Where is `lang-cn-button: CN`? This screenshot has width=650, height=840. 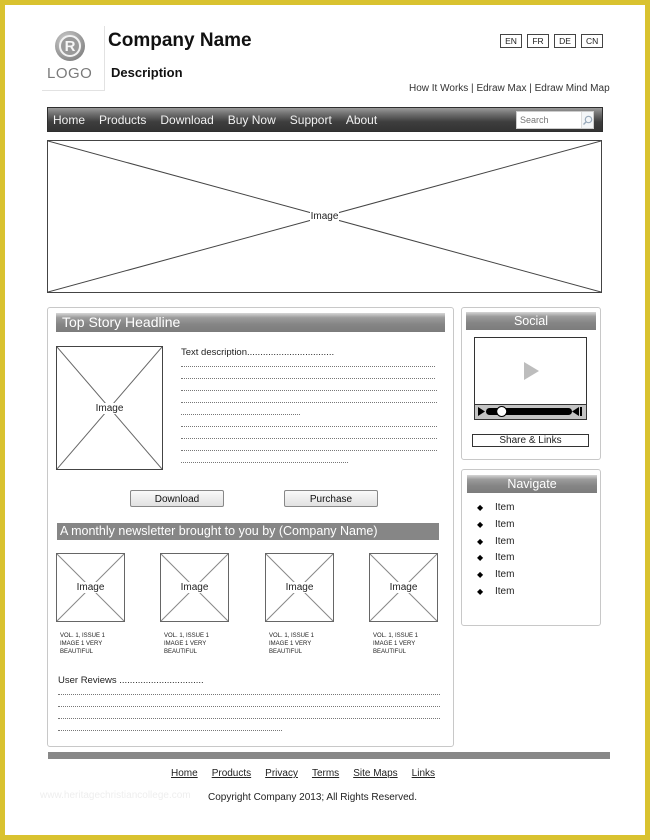 lang-cn-button: CN is located at coordinates (592, 41).